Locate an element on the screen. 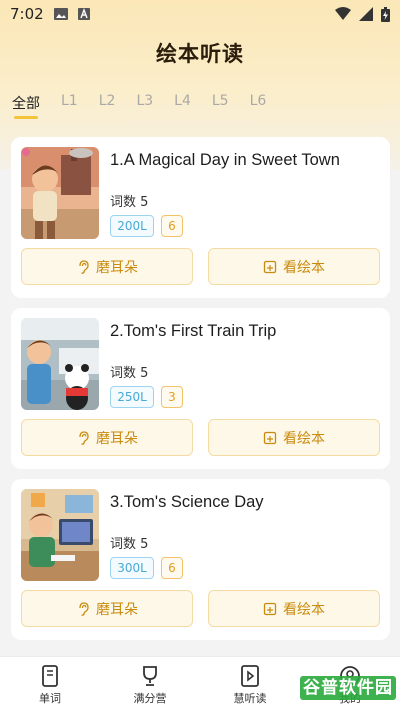 Image resolution: width=400 pixels, height=711 pixels. gallery-icon is located at coordinates (60, 14).